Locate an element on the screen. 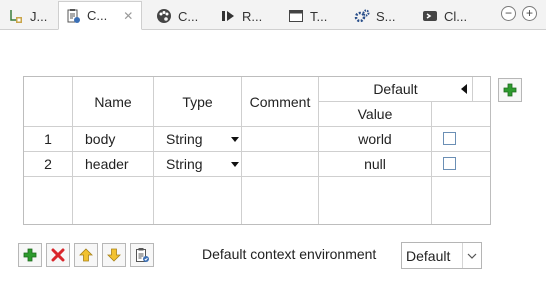  settings-icon is located at coordinates (362, 16).